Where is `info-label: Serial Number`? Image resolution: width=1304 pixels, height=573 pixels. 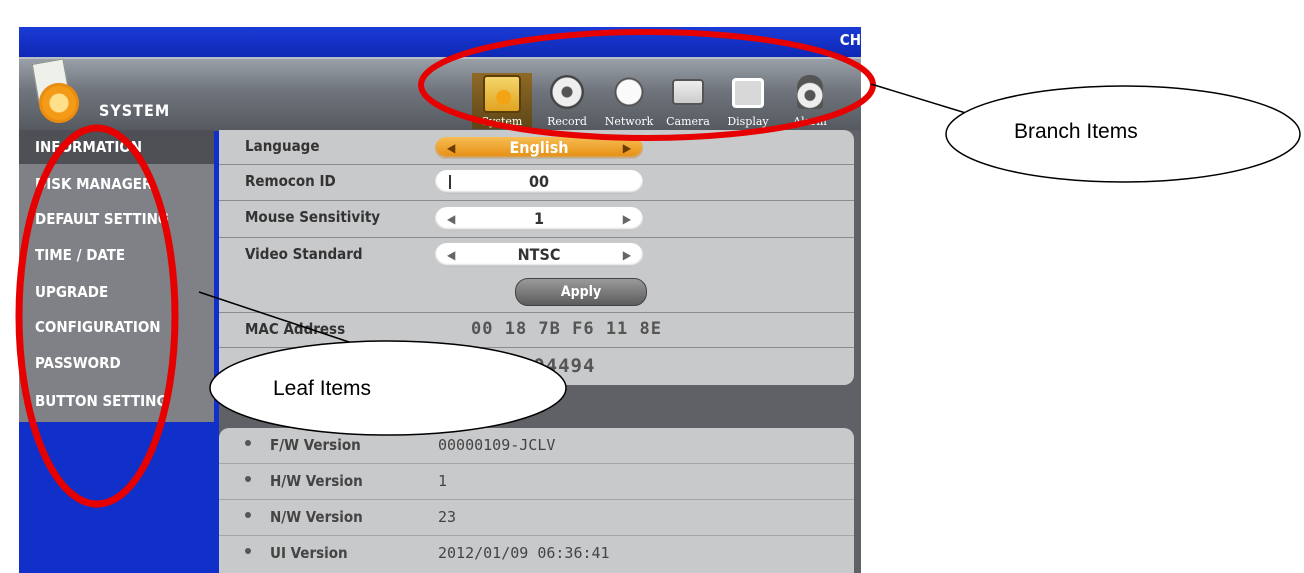 info-label: Serial Number is located at coordinates (300, 364).